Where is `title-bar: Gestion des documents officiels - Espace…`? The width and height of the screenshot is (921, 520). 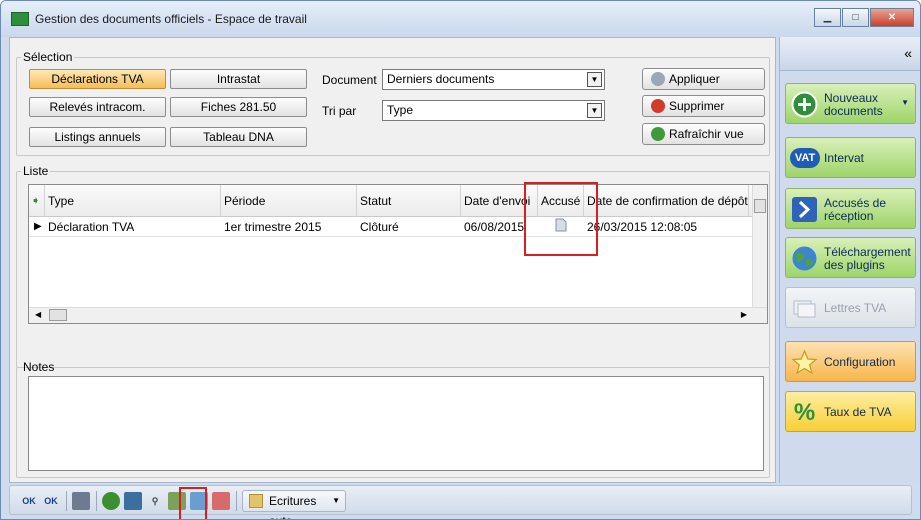
title-bar: Gestion des documents officiels - Espace… is located at coordinates (460, 19).